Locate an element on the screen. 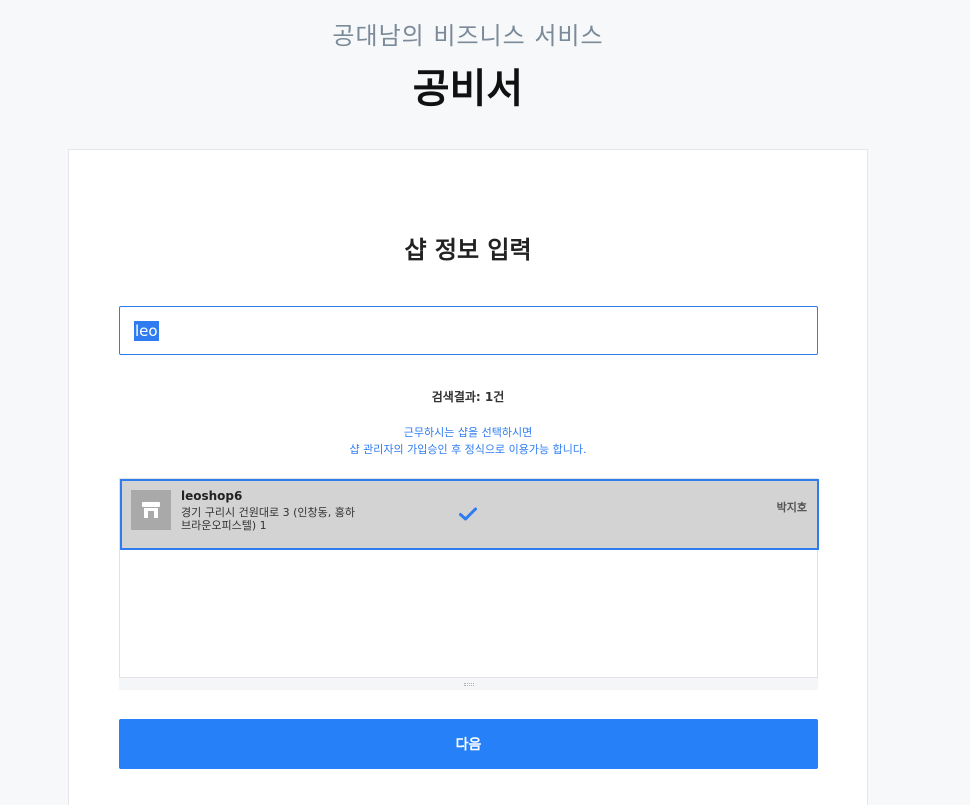 This screenshot has width=970, height=805. search-text-selection: leo is located at coordinates (146, 331).